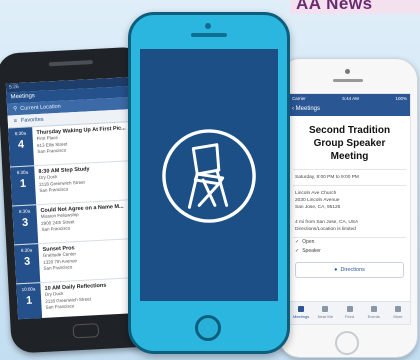 Image resolution: width=420 pixels, height=360 pixels. What do you see at coordinates (316, 193) in the screenshot?
I see `location-line: Lincoln Ave Church` at bounding box center [316, 193].